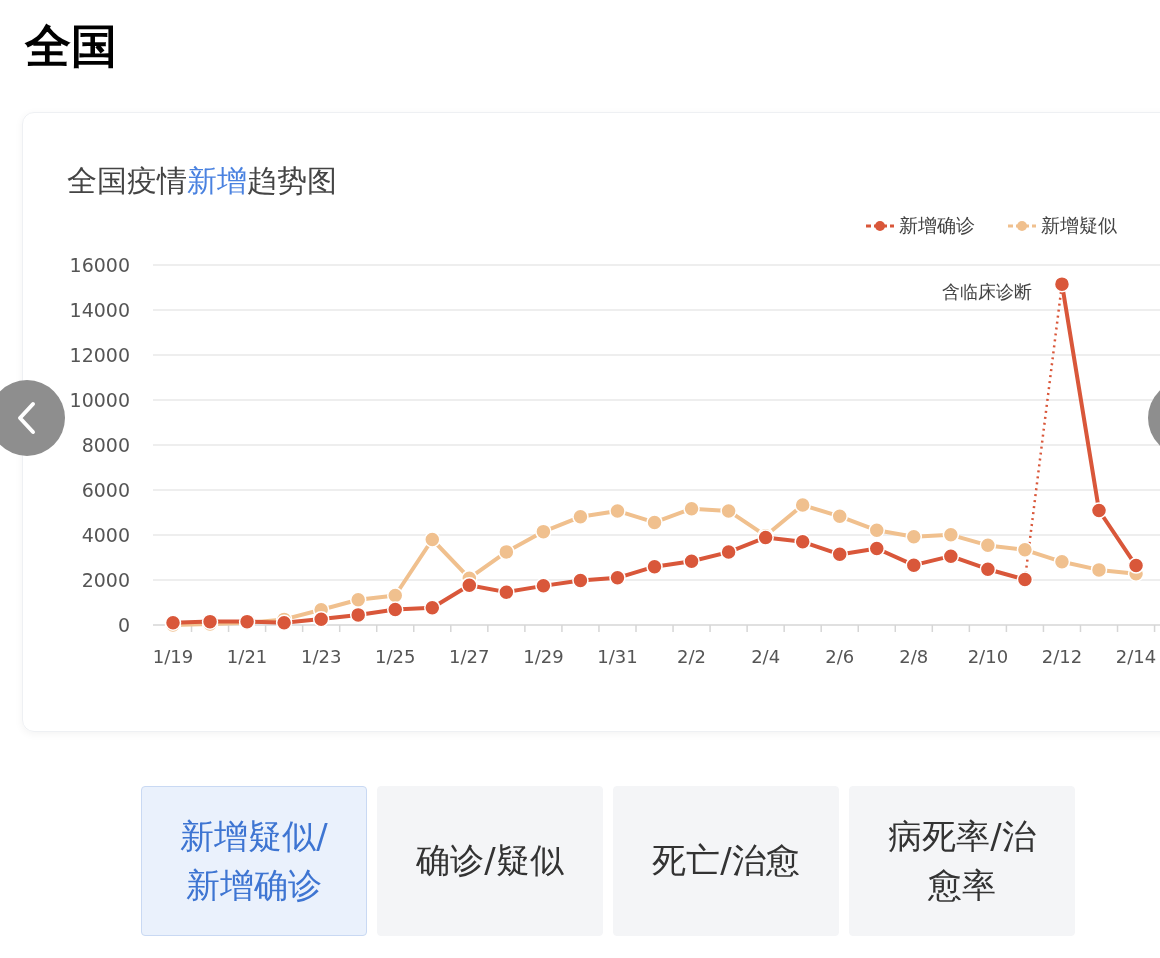 This screenshot has height=958, width=1160. What do you see at coordinates (986, 292) in the screenshot?
I see `annotation-label: 含临床诊断` at bounding box center [986, 292].